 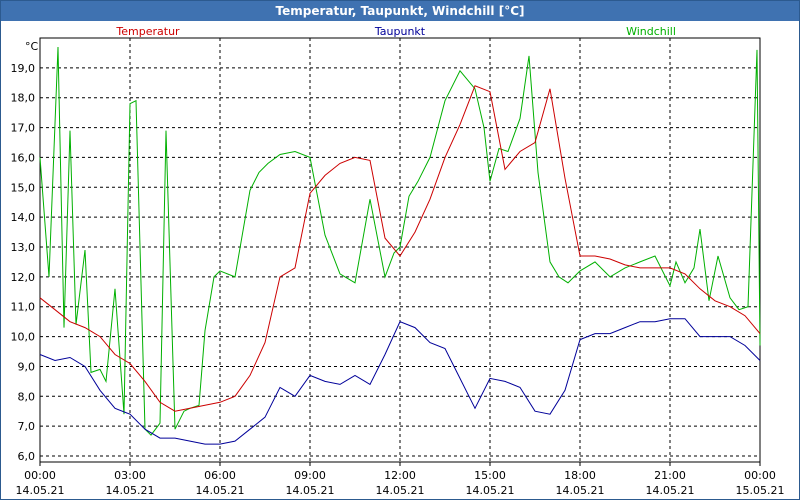 I want to click on y-tick-label: 14,0, so click(x=23, y=217).